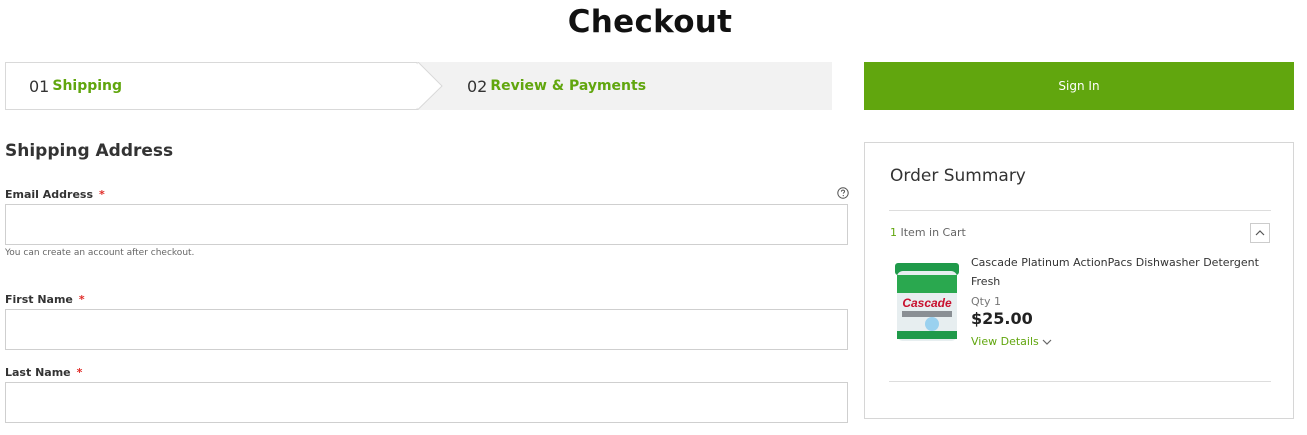 This screenshot has height=435, width=1307. I want to click on sign-in-button: Sign In, so click(1079, 86).